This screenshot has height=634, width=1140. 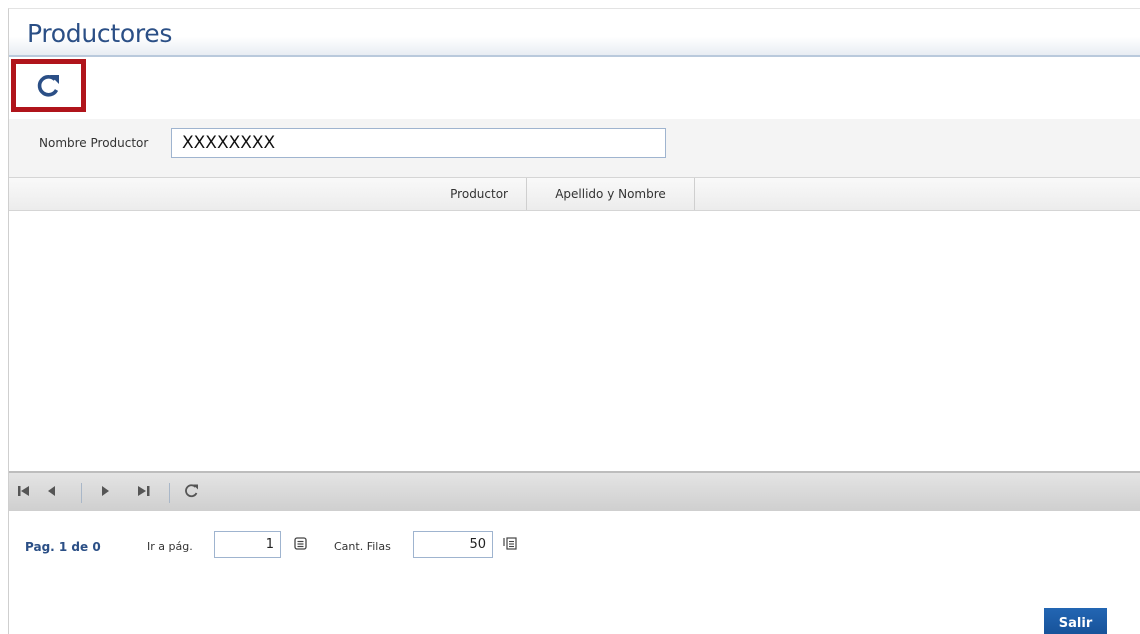 I want to click on exit-button: Salir, so click(x=1075, y=621).